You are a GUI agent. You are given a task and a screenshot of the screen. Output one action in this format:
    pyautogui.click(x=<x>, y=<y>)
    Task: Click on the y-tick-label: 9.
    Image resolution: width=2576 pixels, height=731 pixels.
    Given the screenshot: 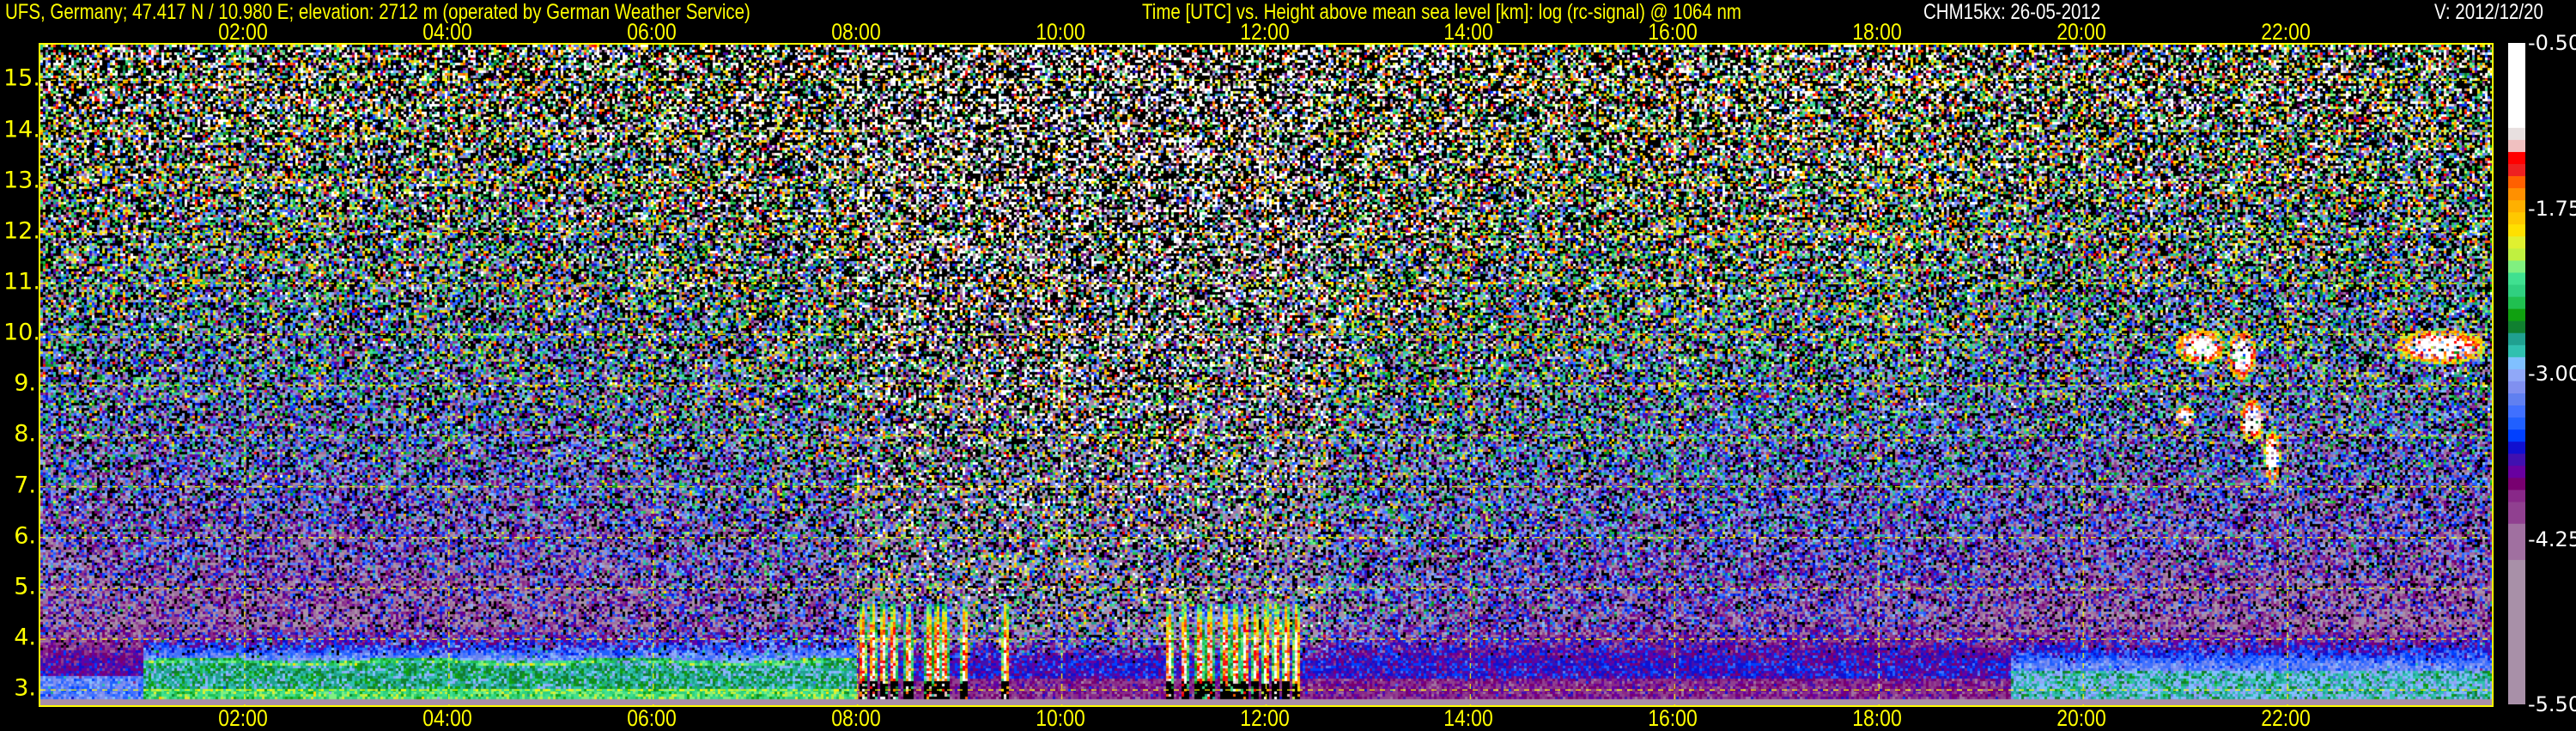 What is the action you would take?
    pyautogui.click(x=25, y=383)
    